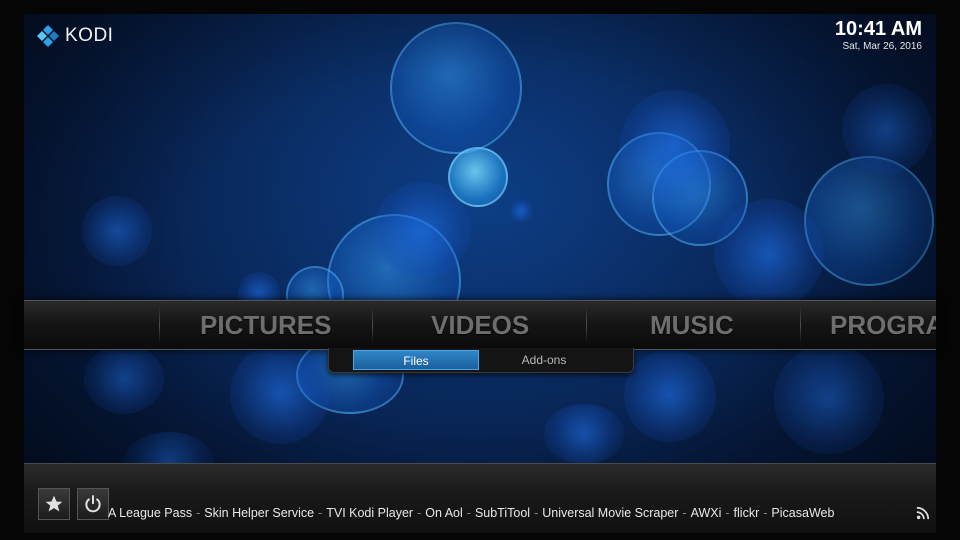 The height and width of the screenshot is (540, 960). I want to click on favourites-button, so click(54, 504).